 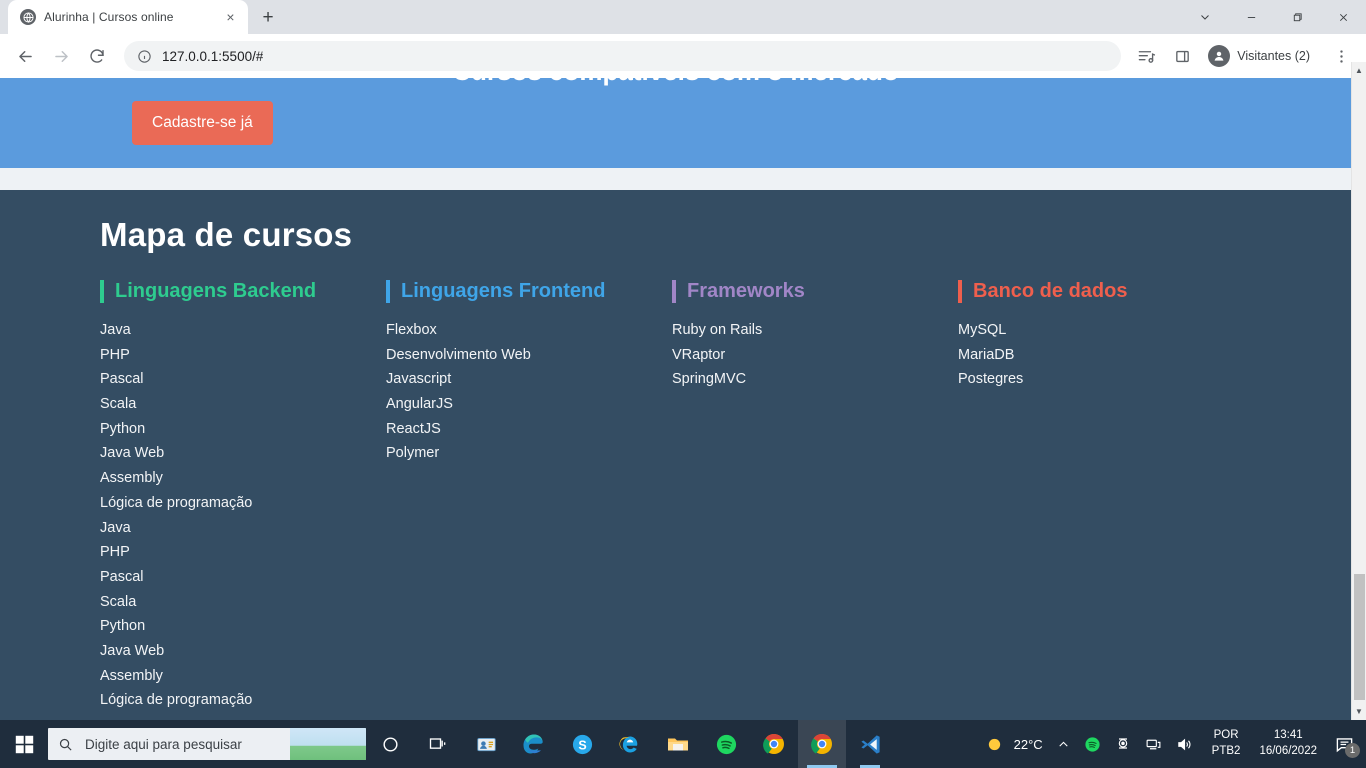 I want to click on list-item: Ruby on Rails, so click(x=815, y=335).